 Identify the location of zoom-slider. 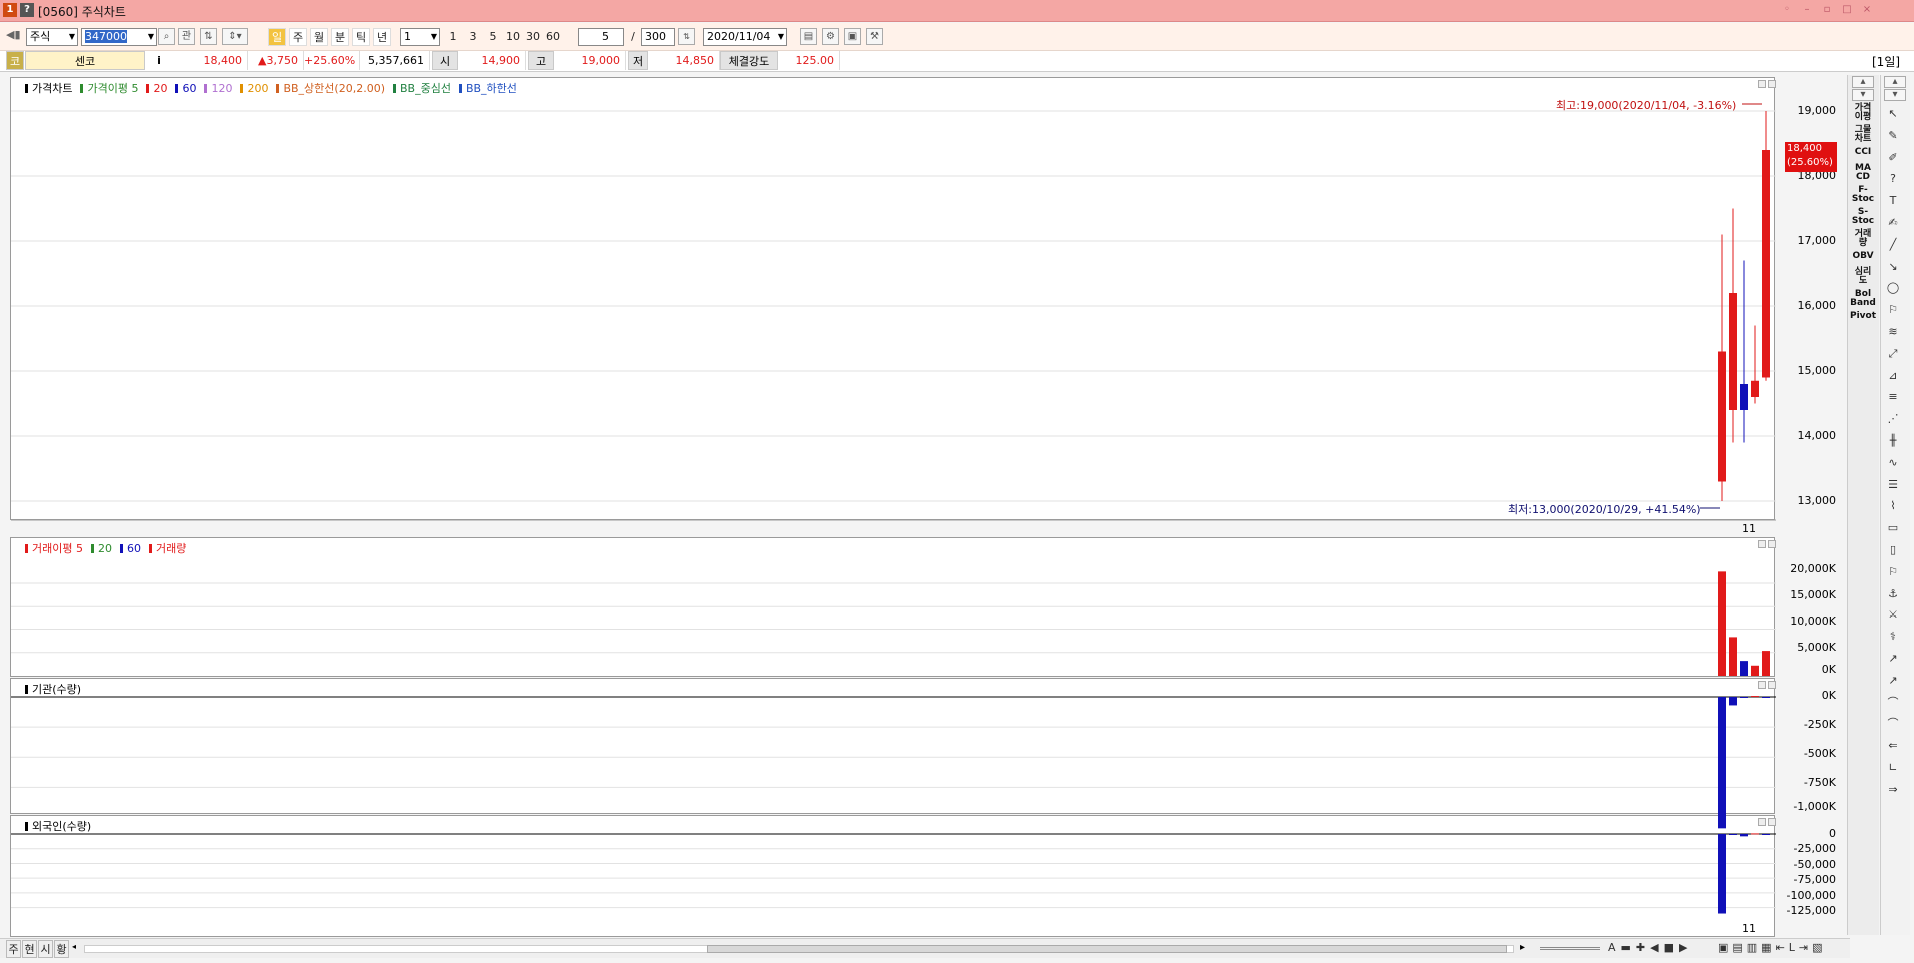
(1570, 948).